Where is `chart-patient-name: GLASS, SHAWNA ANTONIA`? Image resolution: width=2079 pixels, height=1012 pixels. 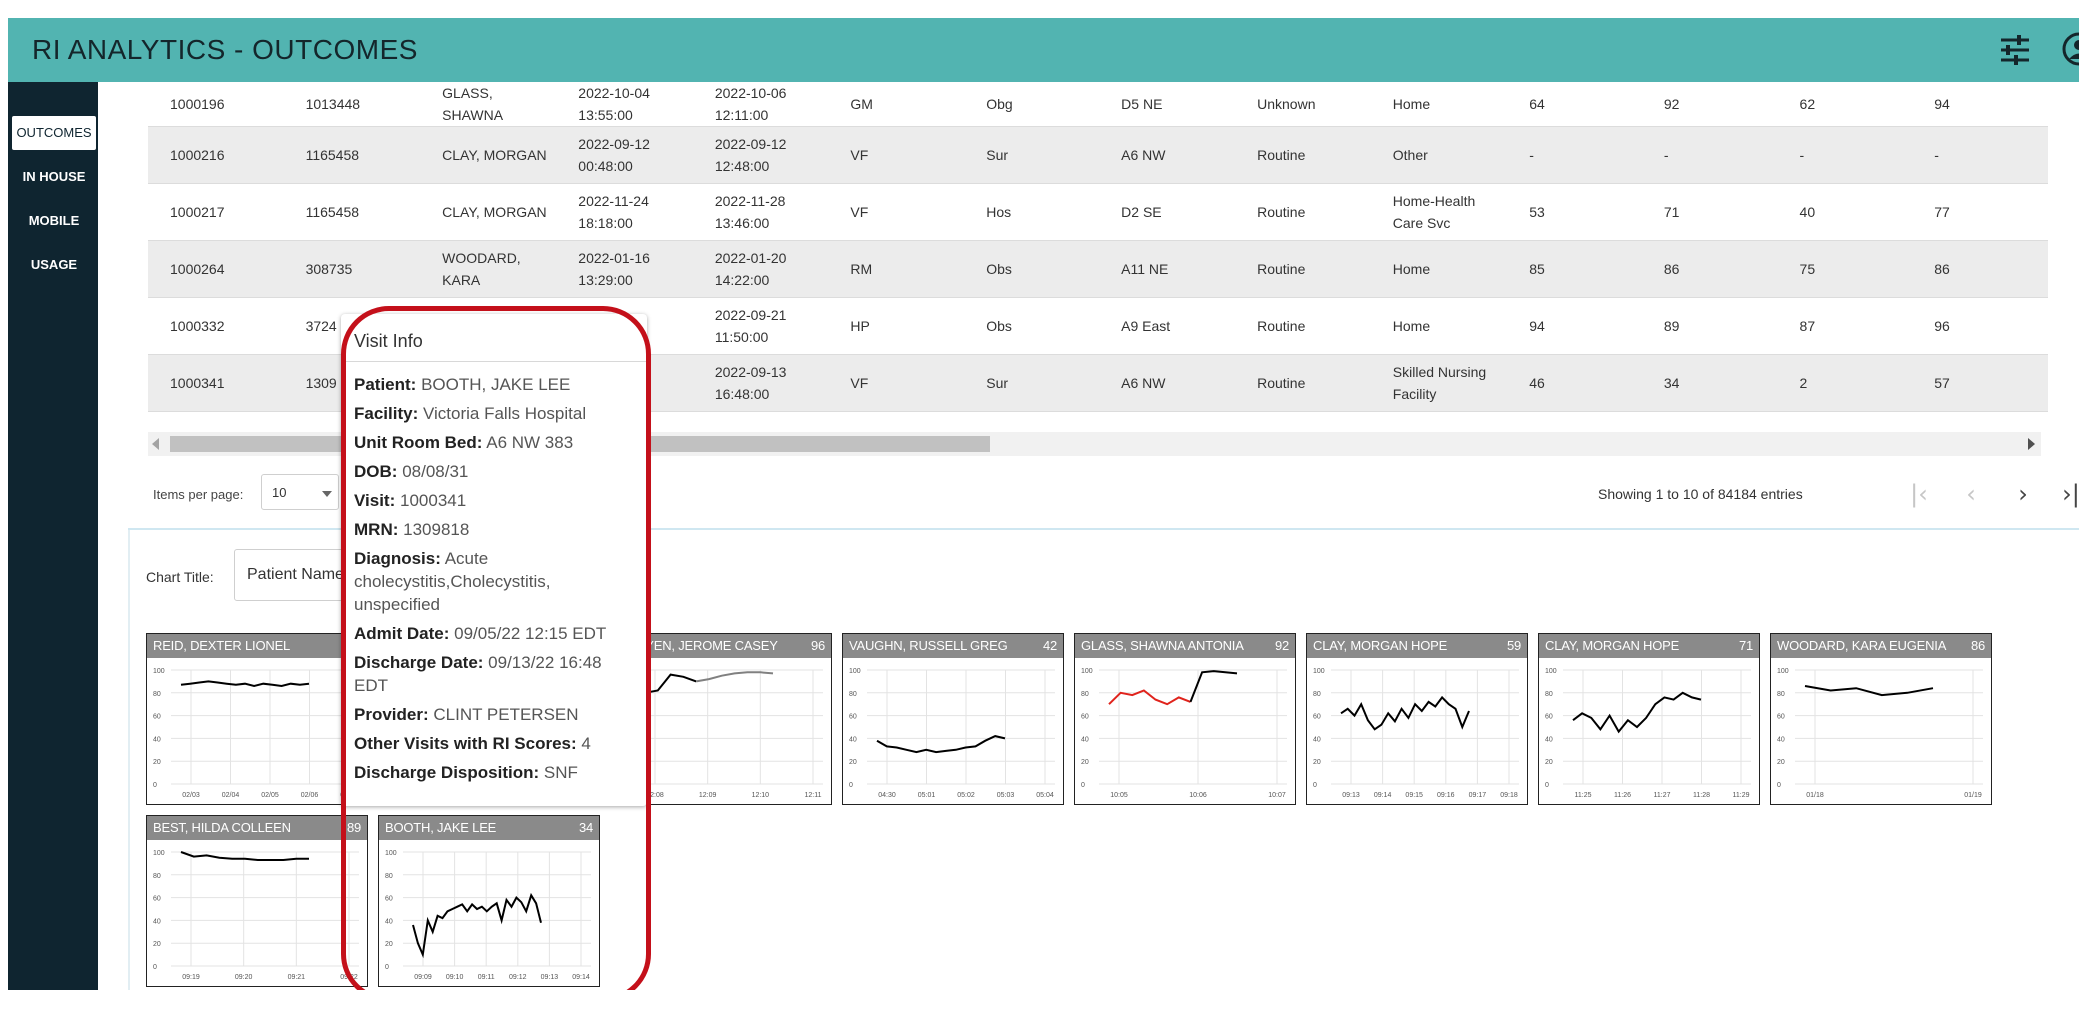 chart-patient-name: GLASS, SHAWNA ANTONIA is located at coordinates (1162, 645).